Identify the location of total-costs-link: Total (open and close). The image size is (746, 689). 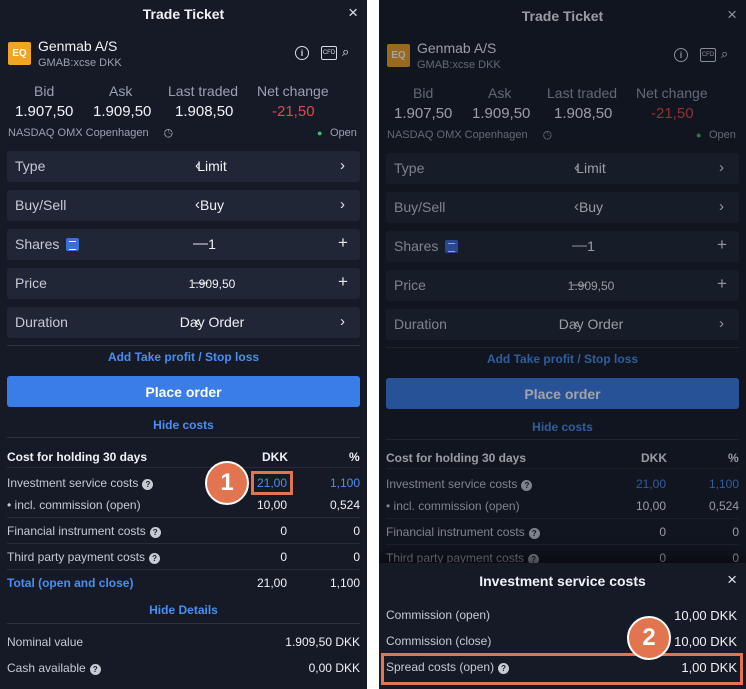
(70, 583).